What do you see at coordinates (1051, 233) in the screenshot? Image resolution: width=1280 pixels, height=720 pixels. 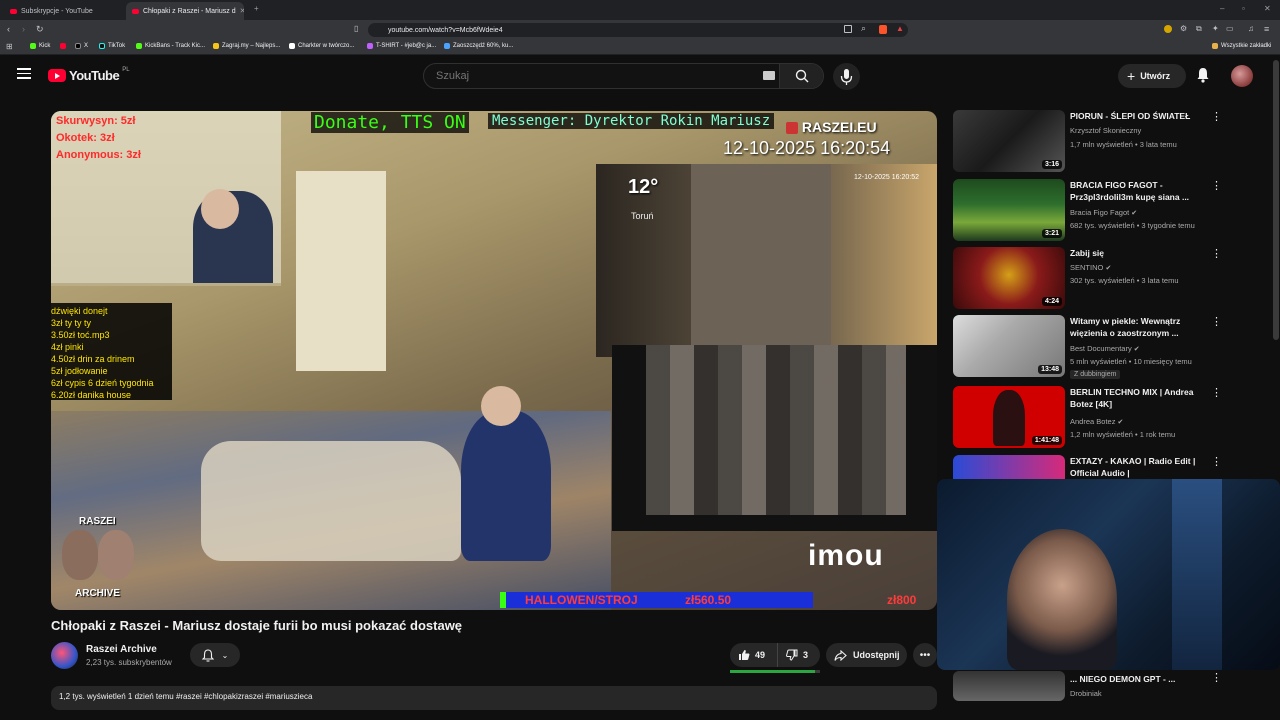 I see `duration-badge: 3:21` at bounding box center [1051, 233].